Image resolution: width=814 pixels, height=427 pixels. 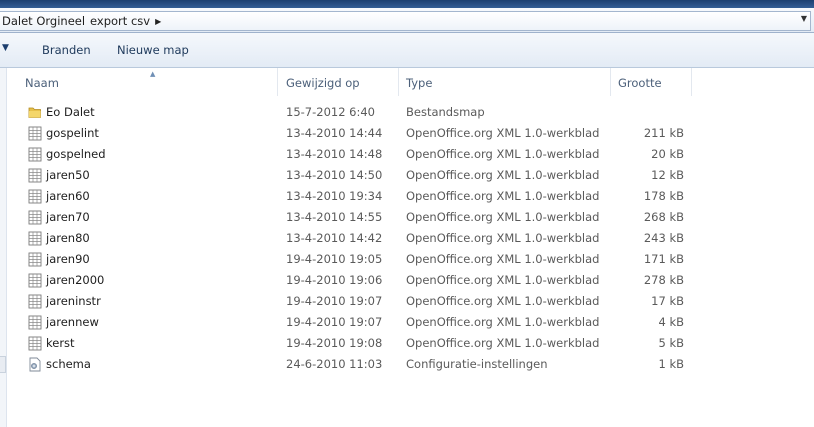 I want to click on breadcrumb-dalet-orgineel: Dalet Orgineel, so click(x=44, y=21).